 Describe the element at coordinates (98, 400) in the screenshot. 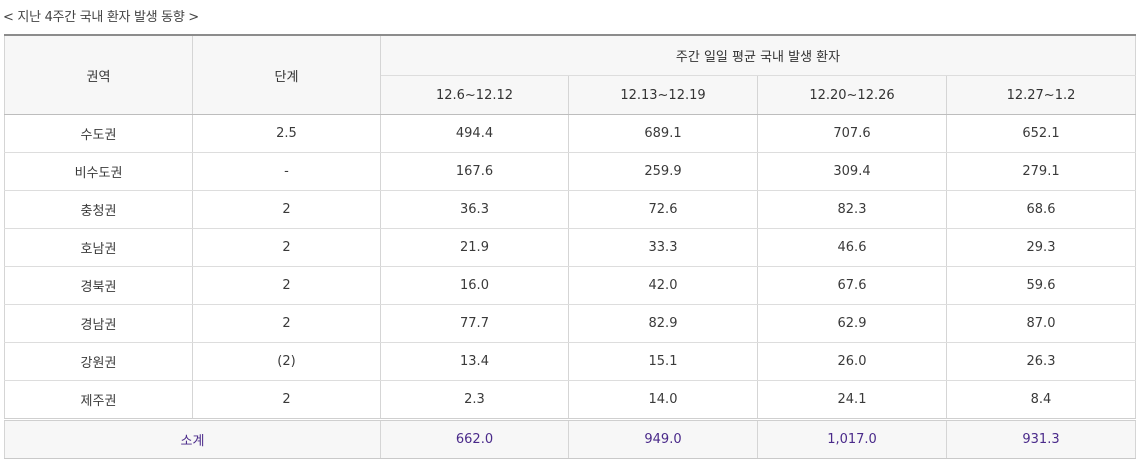

I see `region-cell: 제주권` at that location.